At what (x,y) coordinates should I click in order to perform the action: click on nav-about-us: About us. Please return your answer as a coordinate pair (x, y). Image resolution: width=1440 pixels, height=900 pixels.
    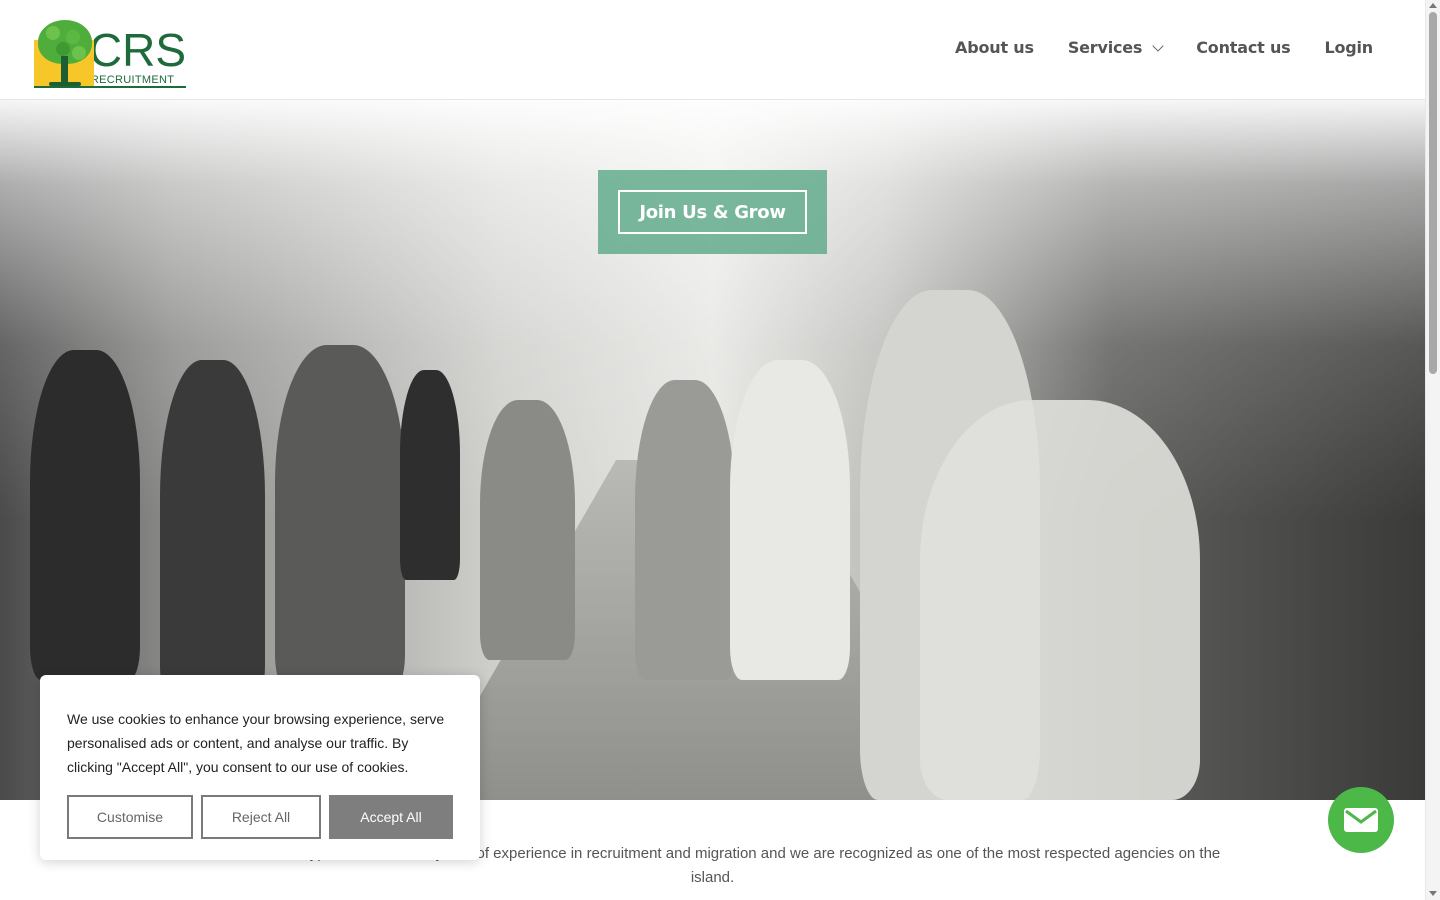
    Looking at the image, I should click on (994, 47).